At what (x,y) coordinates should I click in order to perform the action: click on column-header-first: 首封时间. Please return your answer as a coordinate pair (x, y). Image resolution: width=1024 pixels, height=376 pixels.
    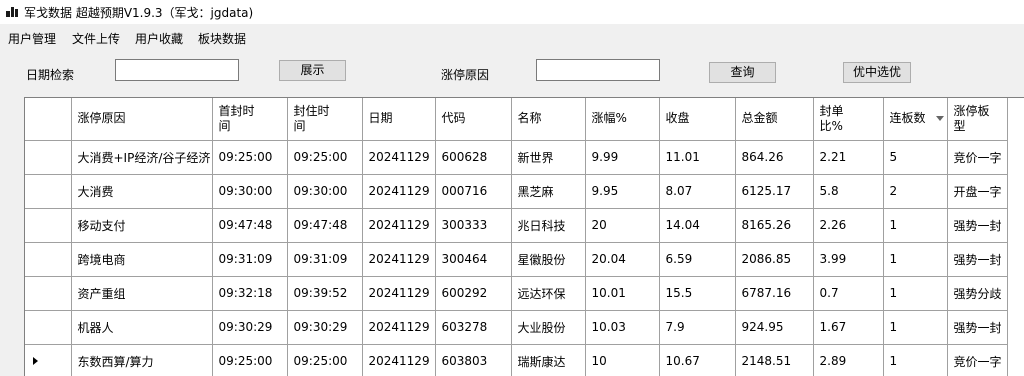
    Looking at the image, I should click on (250, 119).